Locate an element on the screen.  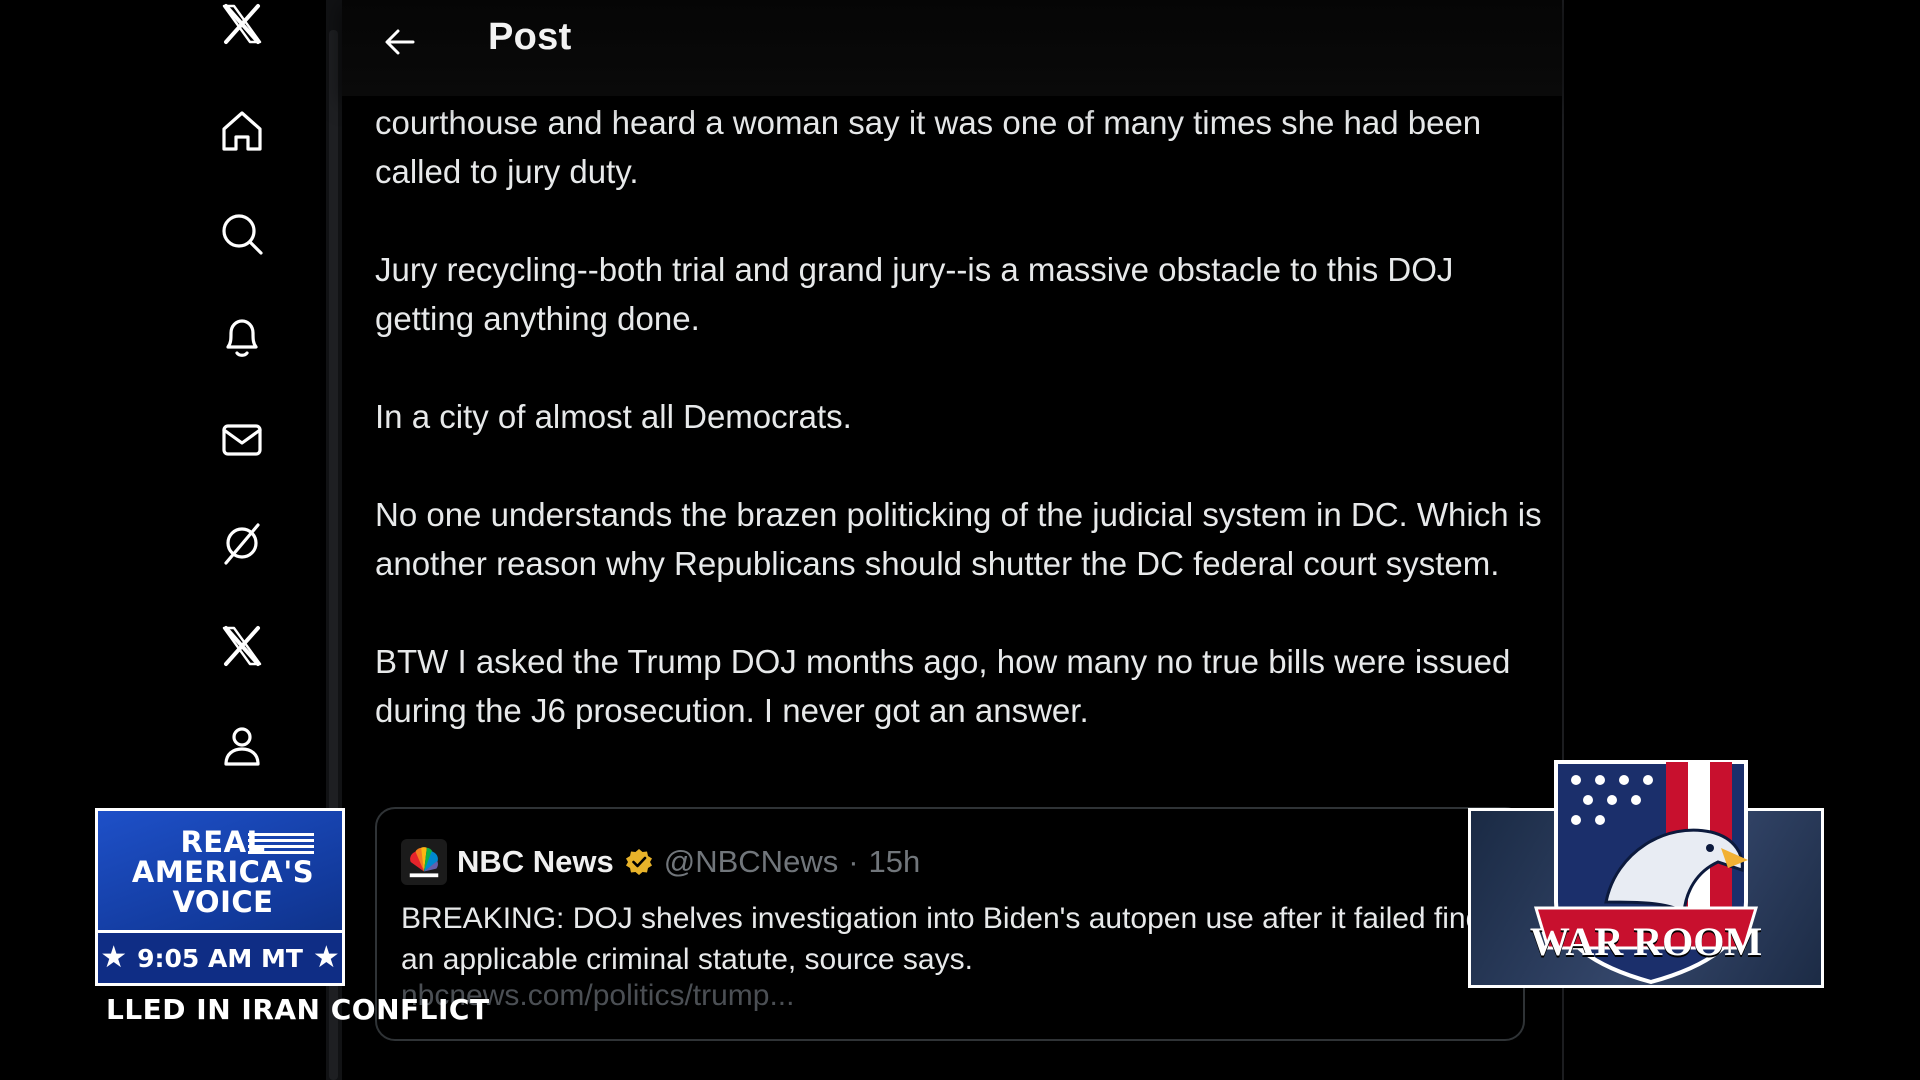
real-americas-voice-bug: REAL AMERICA'S VOICE ★ 9:05 AM MT ★ is located at coordinates (220, 897).